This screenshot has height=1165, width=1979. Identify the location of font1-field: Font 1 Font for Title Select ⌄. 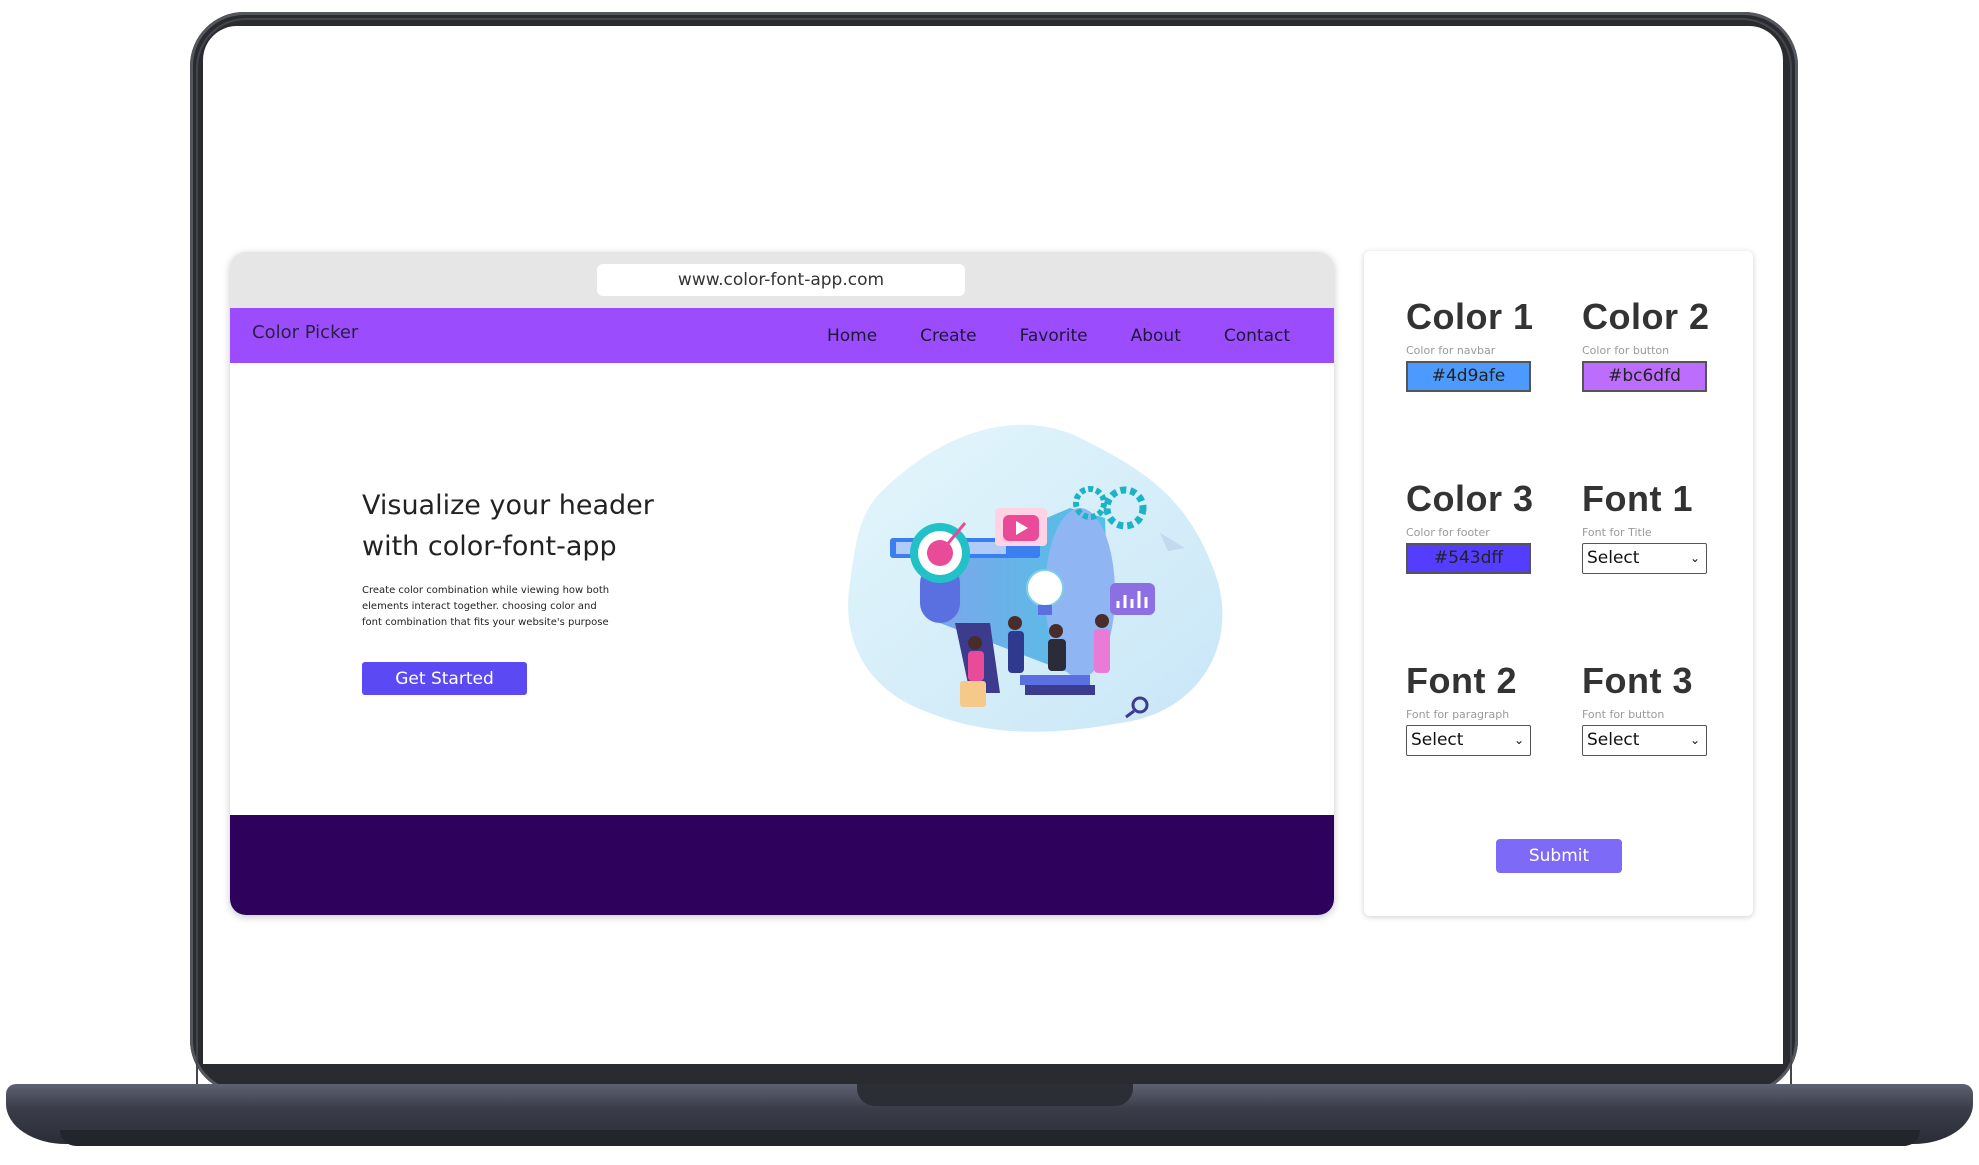
(1647, 526).